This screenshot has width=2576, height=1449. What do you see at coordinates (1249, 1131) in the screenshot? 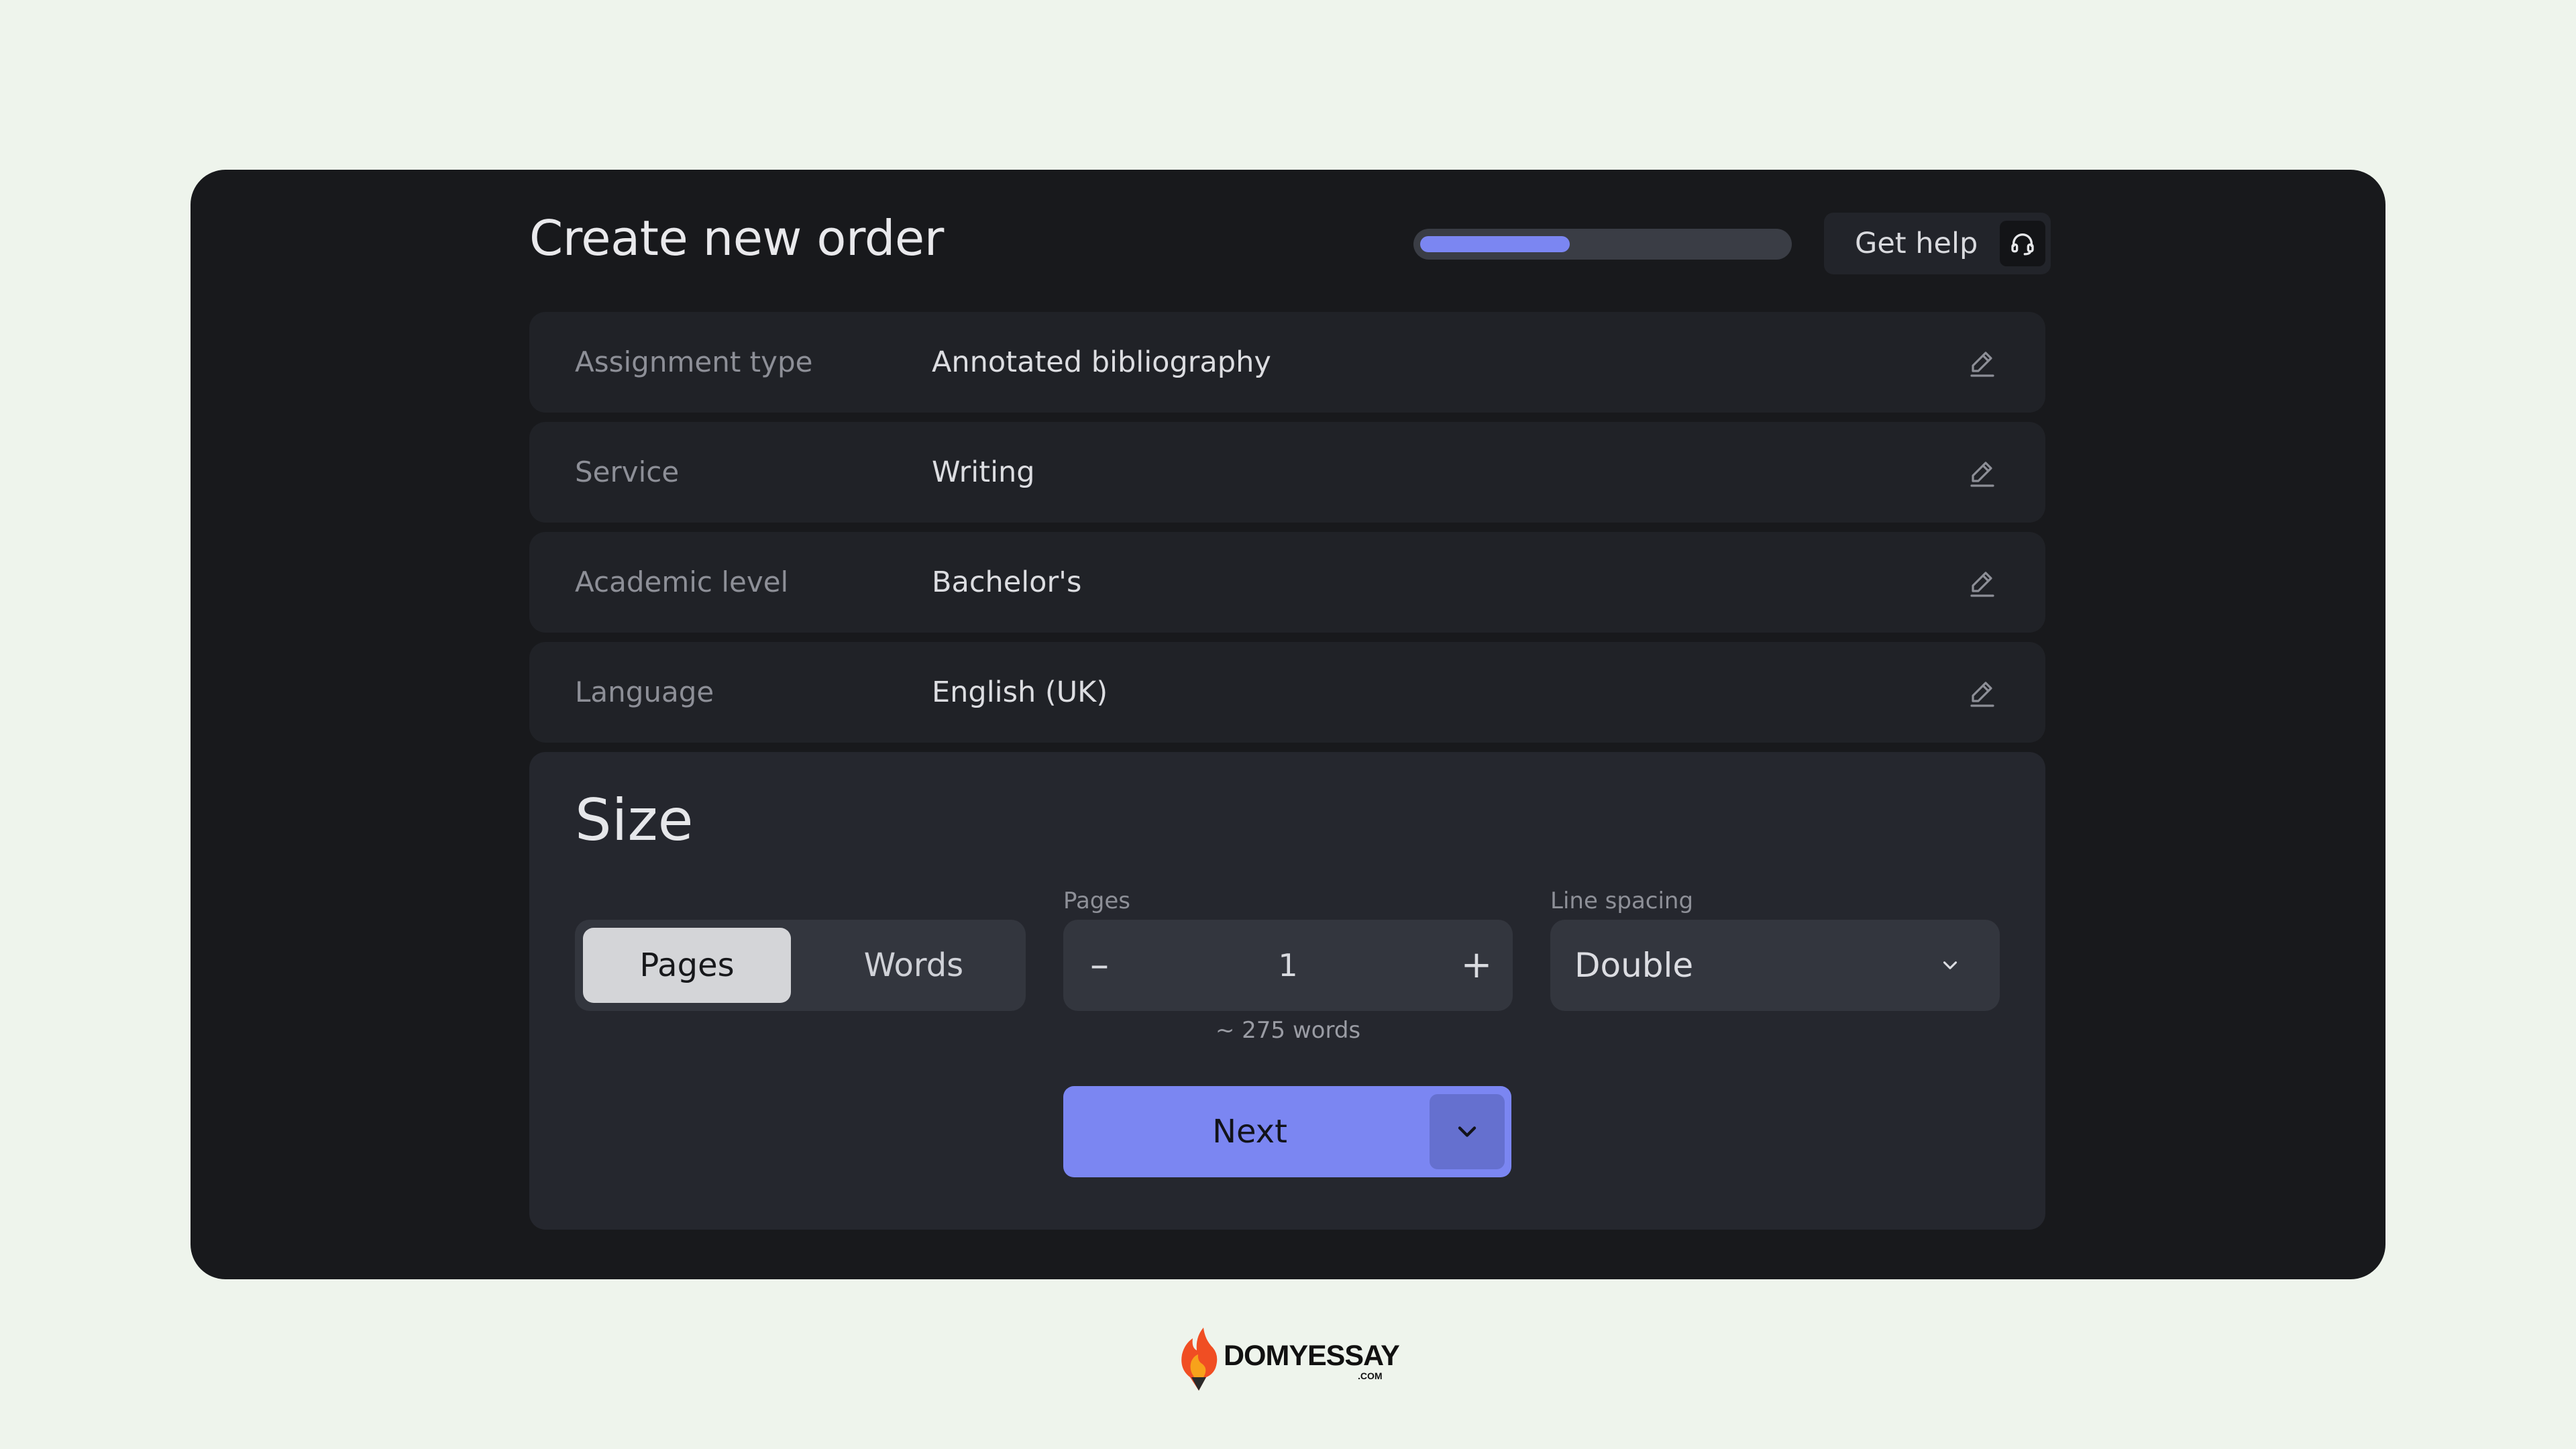
I see `next-label: Next` at bounding box center [1249, 1131].